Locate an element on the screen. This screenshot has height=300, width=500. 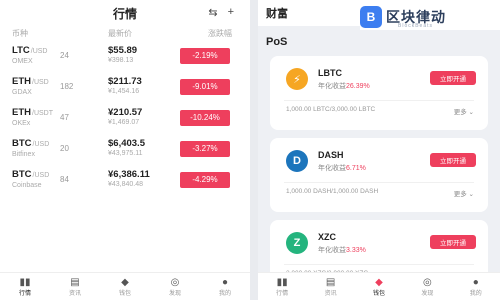
coin-name: LBTC is located at coordinates (330, 73).